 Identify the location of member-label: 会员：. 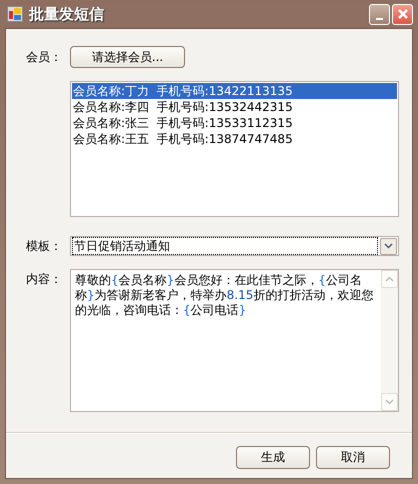
(44, 57).